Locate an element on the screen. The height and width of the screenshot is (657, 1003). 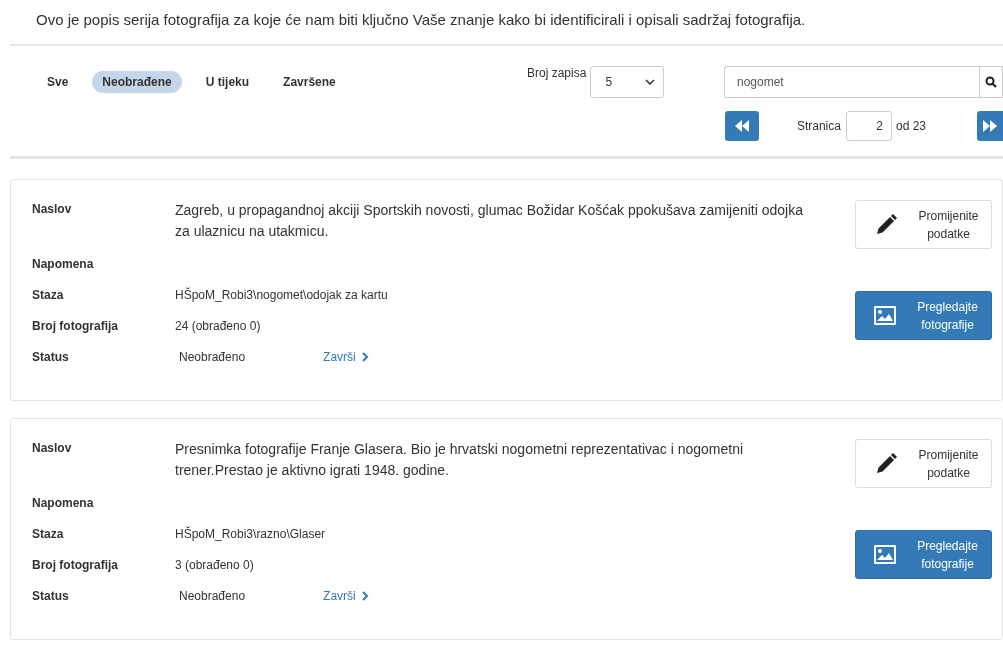
double-right-icon is located at coordinates (990, 126).